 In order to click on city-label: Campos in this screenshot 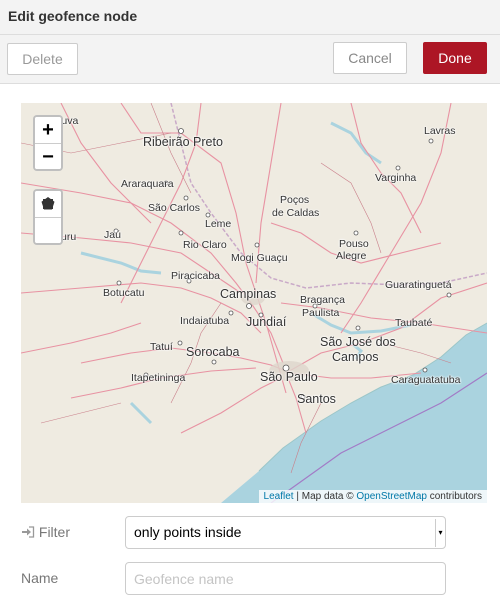, I will do `click(355, 357)`.